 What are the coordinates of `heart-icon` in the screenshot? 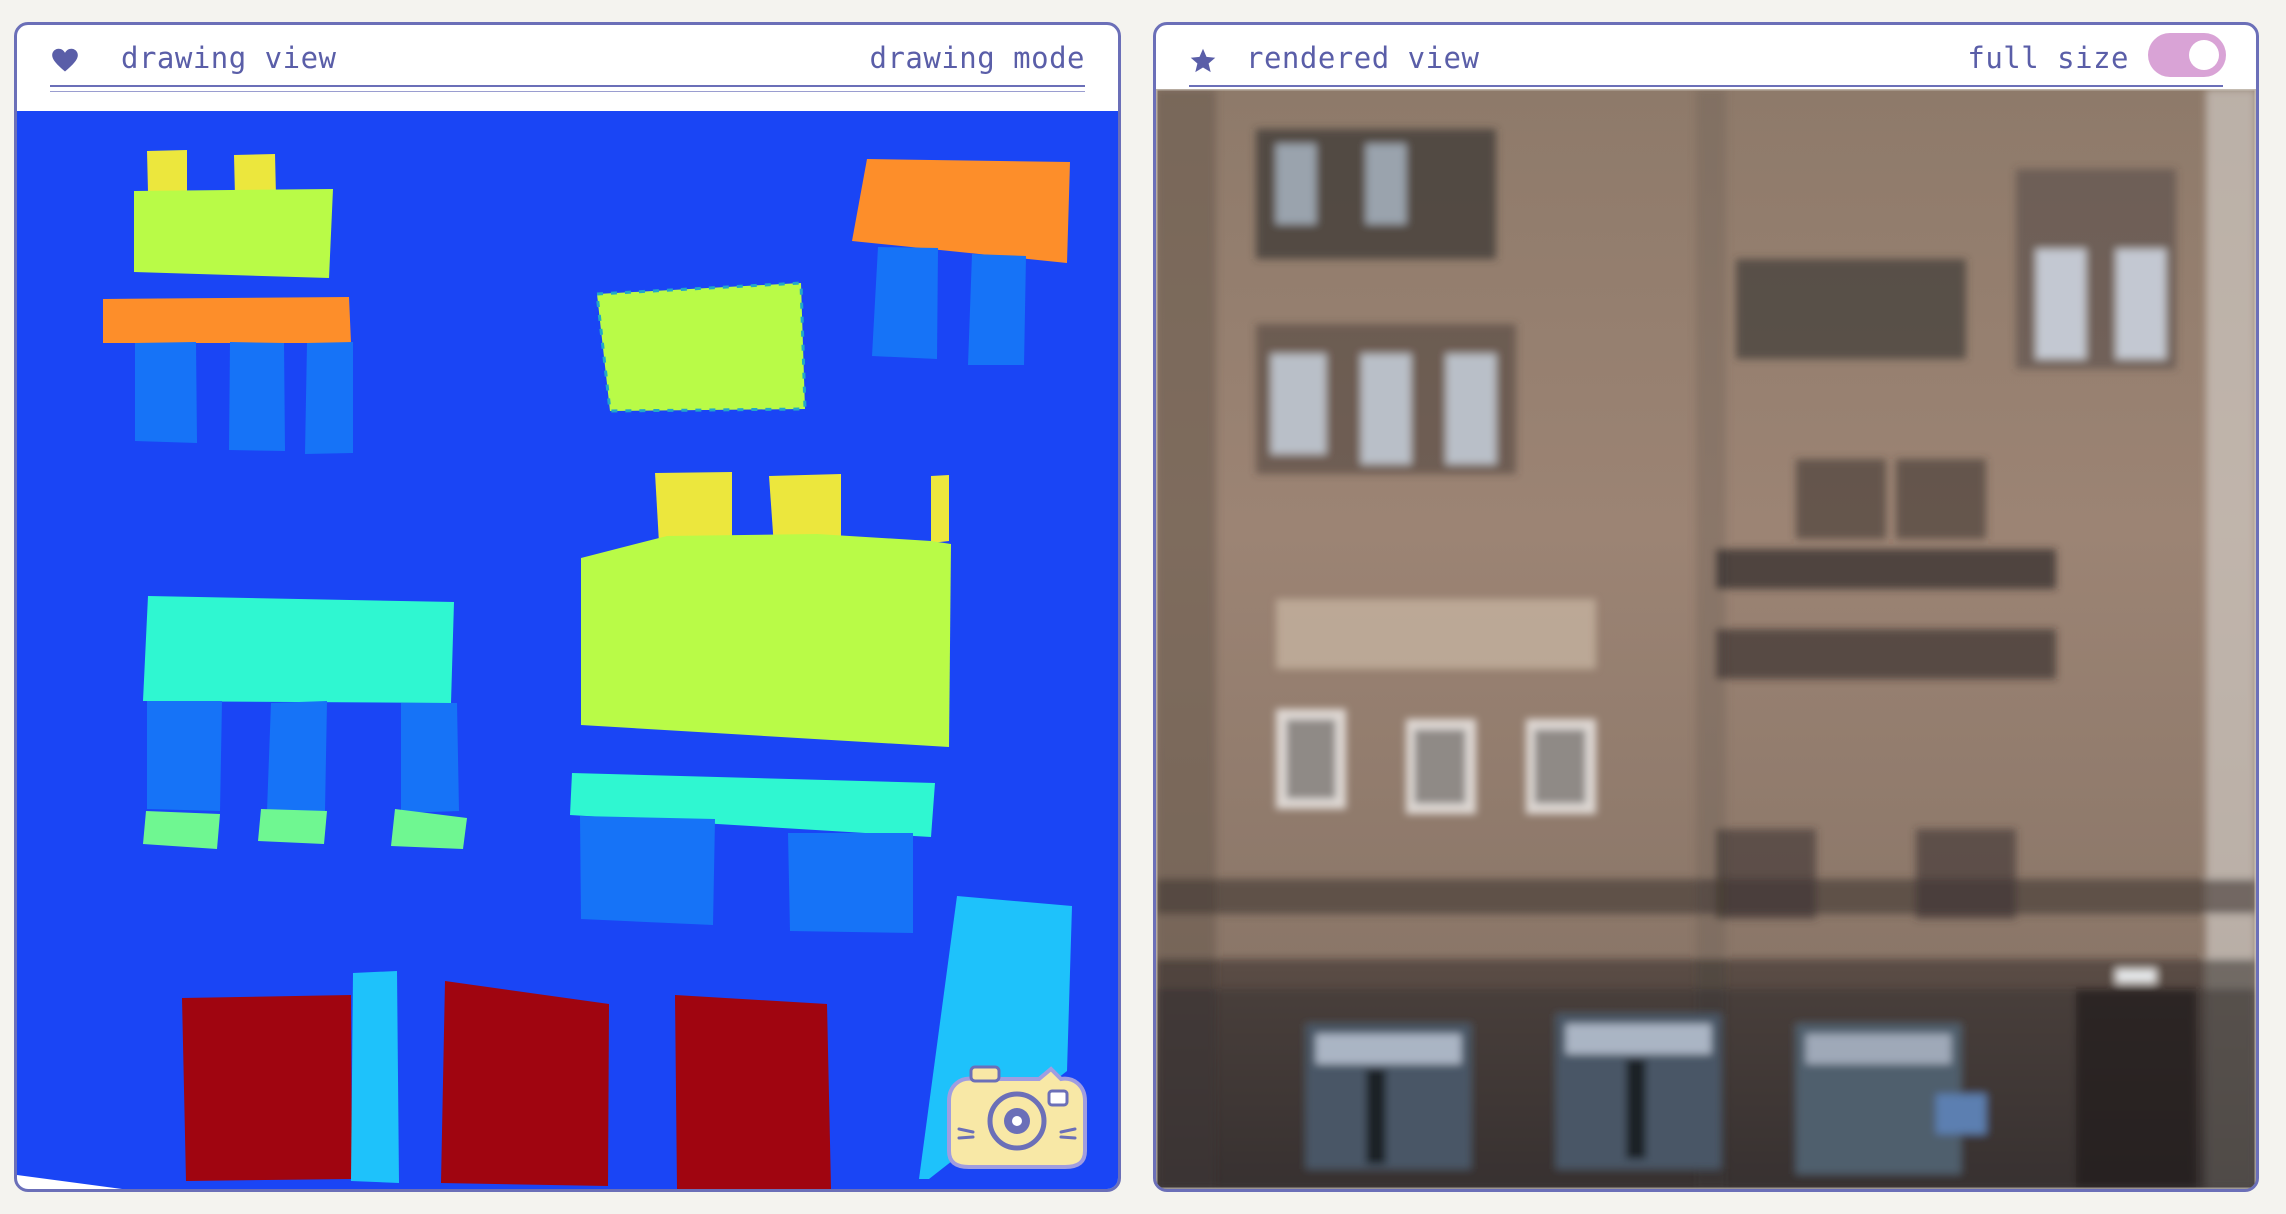 It's located at (65, 60).